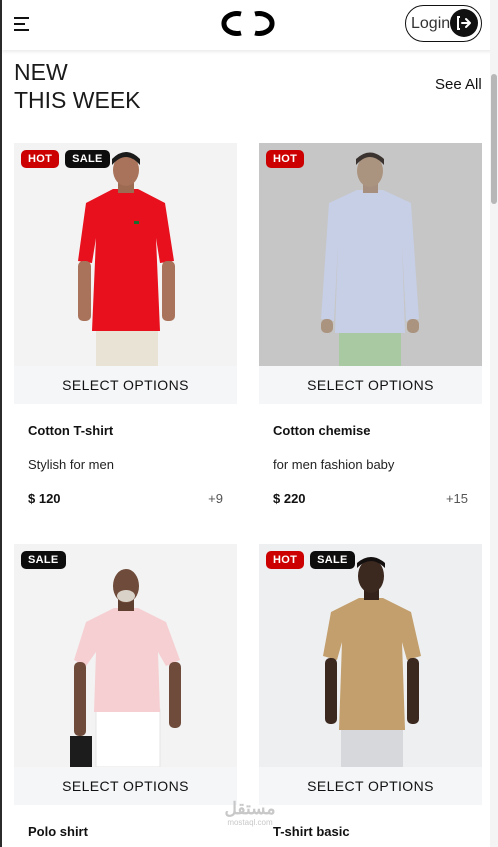  I want to click on section-title-line2: THIS WEEK, so click(77, 100).